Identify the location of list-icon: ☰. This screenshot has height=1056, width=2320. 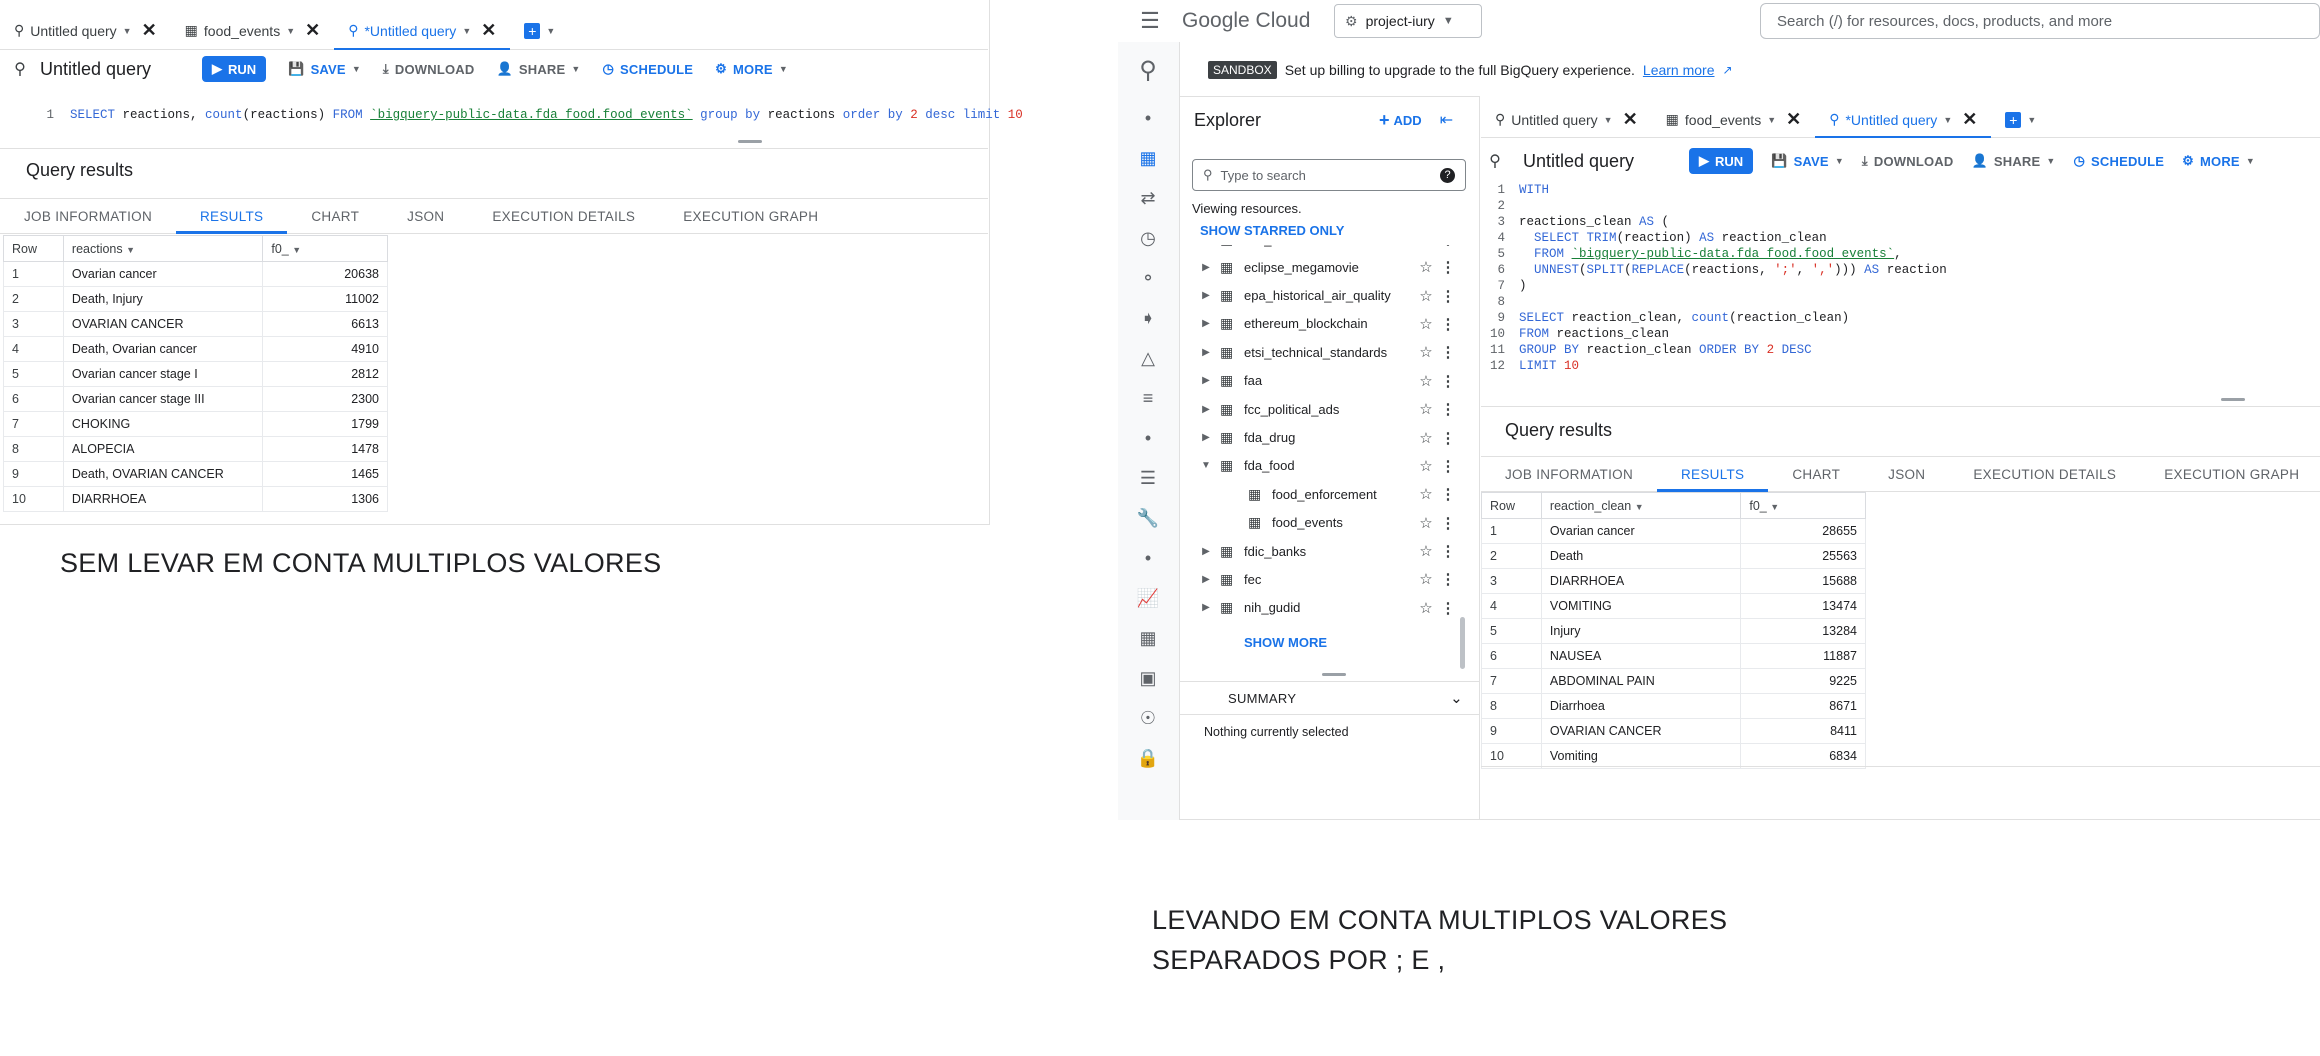
(1148, 478).